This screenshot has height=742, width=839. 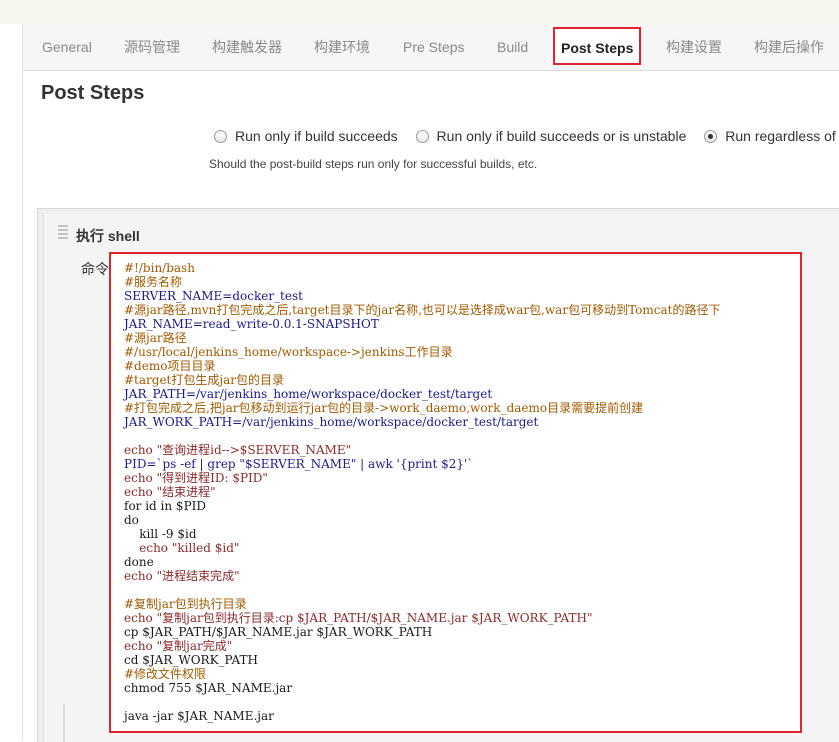 I want to click on tab-build-environment: 构建环境, so click(x=342, y=47).